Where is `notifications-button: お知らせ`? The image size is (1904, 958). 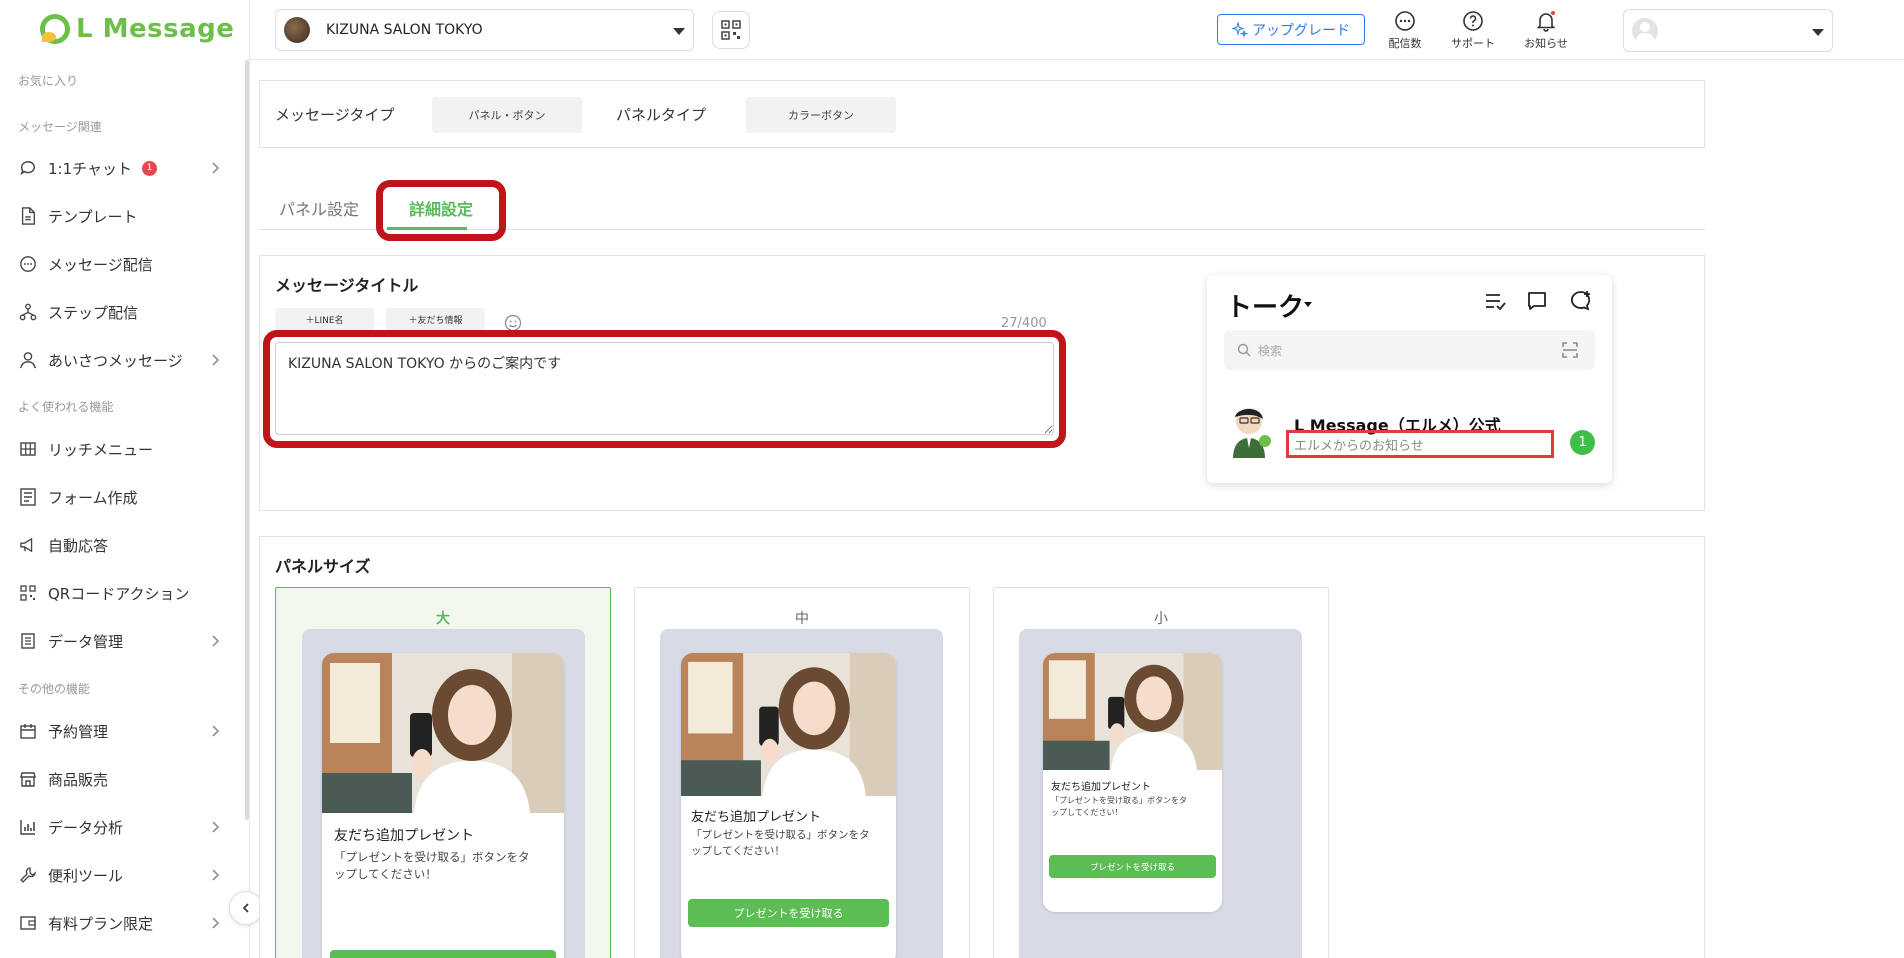 notifications-button: お知らせ is located at coordinates (1546, 30).